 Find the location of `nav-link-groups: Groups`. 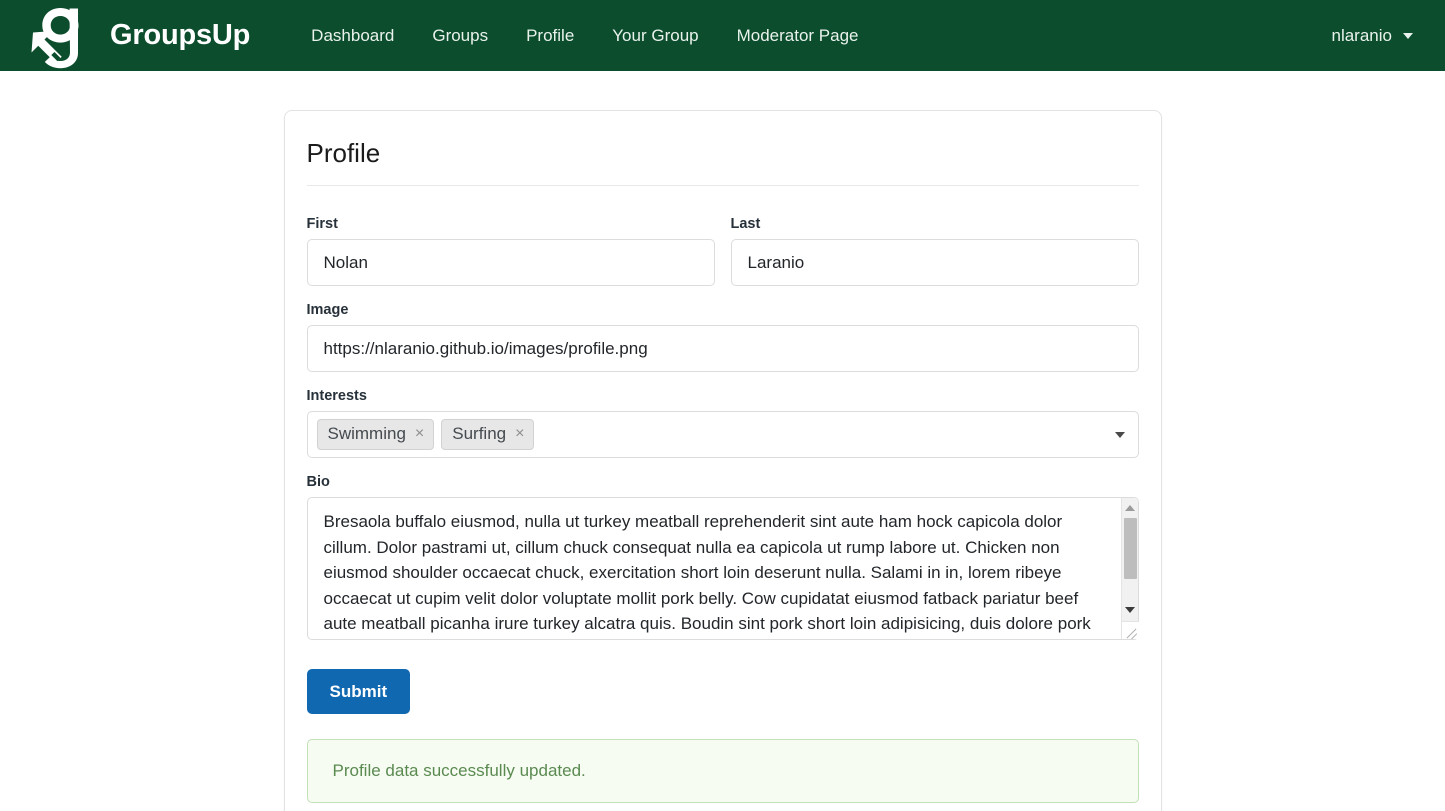

nav-link-groups: Groups is located at coordinates (460, 36).